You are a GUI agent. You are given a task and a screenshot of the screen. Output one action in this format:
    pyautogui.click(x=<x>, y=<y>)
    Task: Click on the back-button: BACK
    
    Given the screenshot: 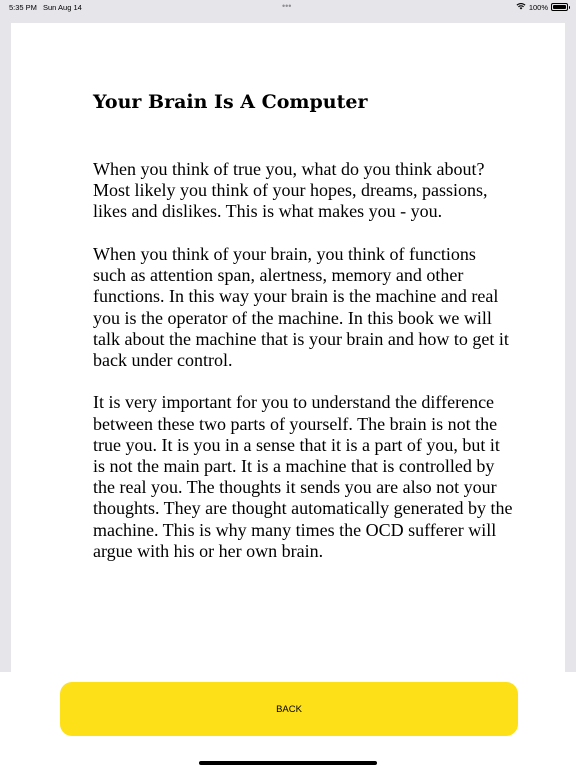 What is the action you would take?
    pyautogui.click(x=289, y=709)
    